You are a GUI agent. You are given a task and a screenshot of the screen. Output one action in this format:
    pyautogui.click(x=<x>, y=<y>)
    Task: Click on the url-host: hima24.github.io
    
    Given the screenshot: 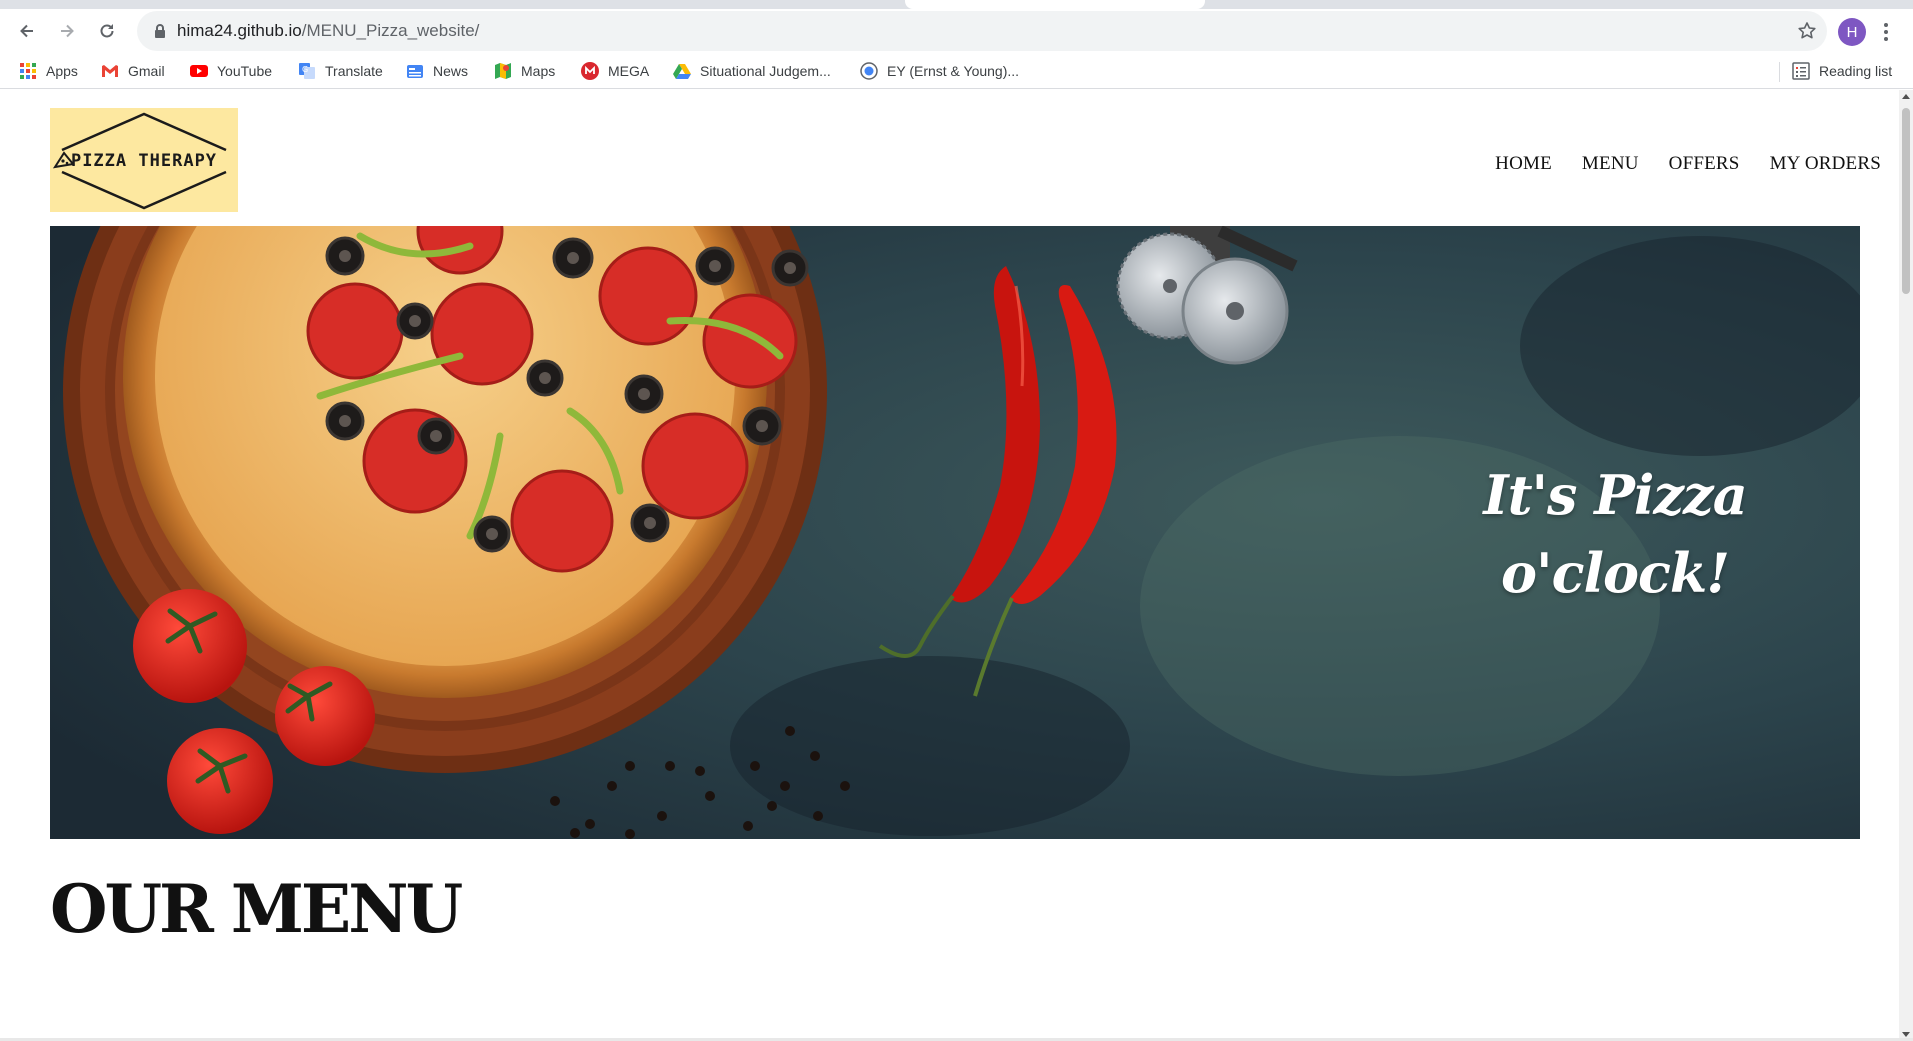 What is the action you would take?
    pyautogui.click(x=239, y=30)
    